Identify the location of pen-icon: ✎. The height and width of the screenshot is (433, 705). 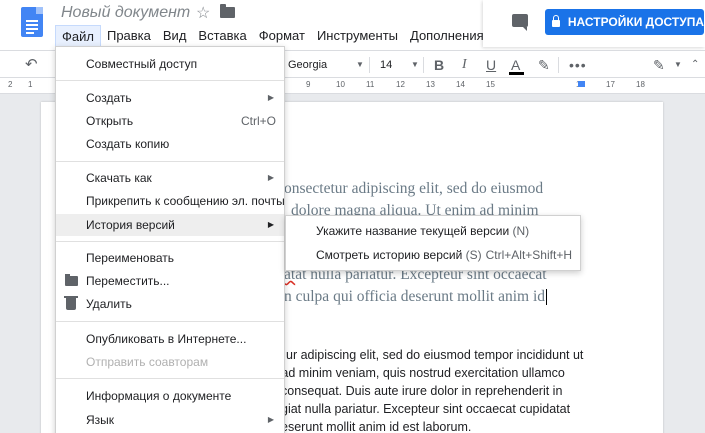
(659, 65).